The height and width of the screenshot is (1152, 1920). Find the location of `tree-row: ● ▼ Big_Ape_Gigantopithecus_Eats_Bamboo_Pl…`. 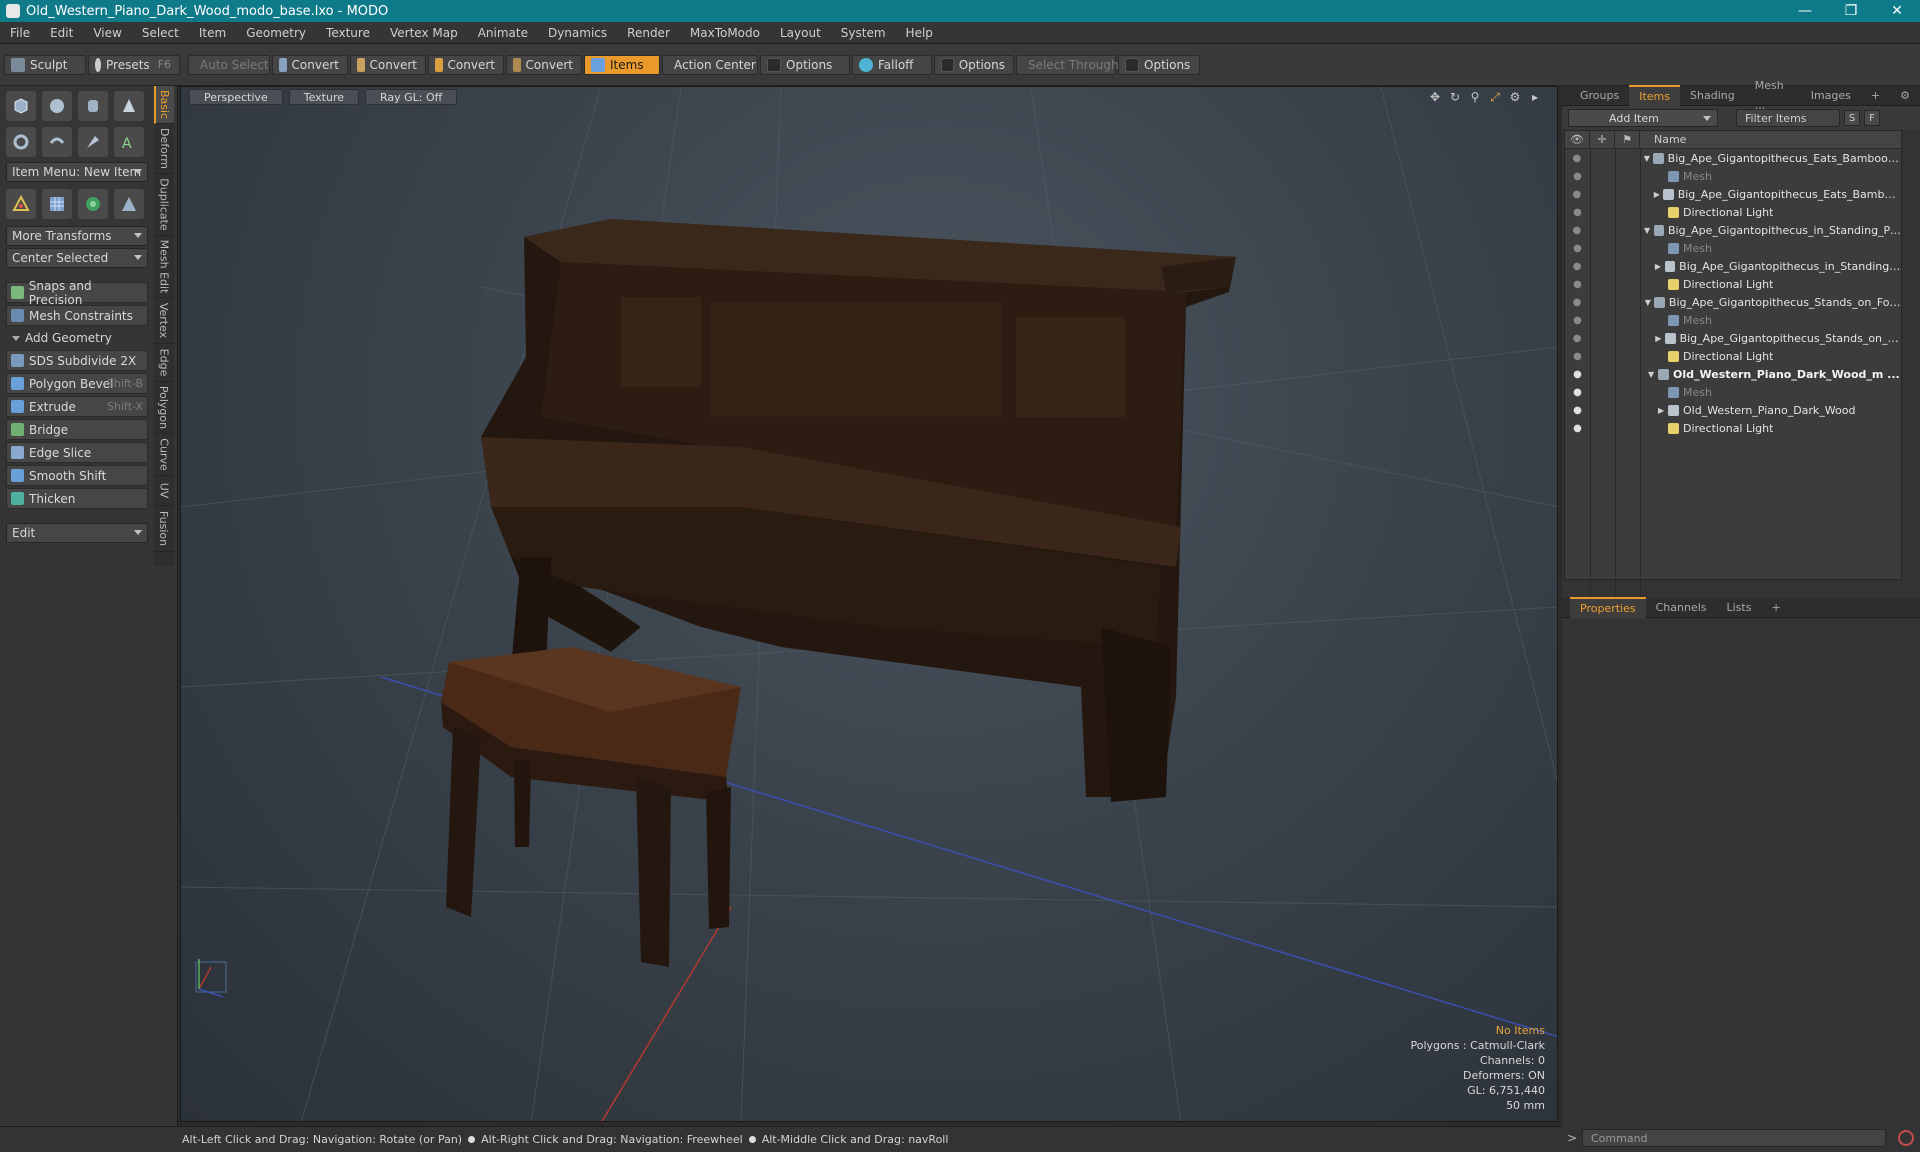

tree-row: ● ▼ Big_Ape_Gigantopithecus_Eats_Bamboo_Pl… is located at coordinates (1733, 158).